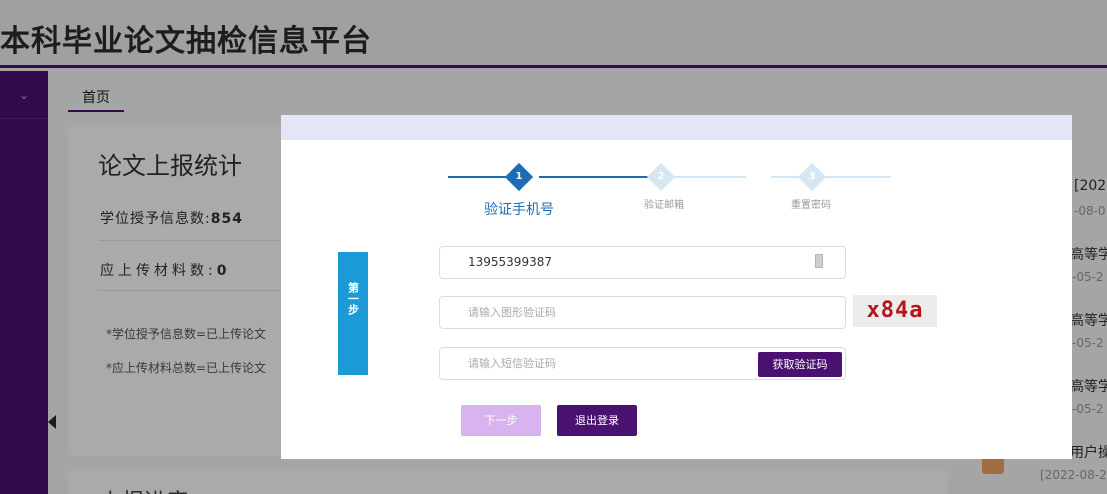 This screenshot has height=494, width=1107. What do you see at coordinates (597, 420) in the screenshot?
I see `logout-button: 退出登录` at bounding box center [597, 420].